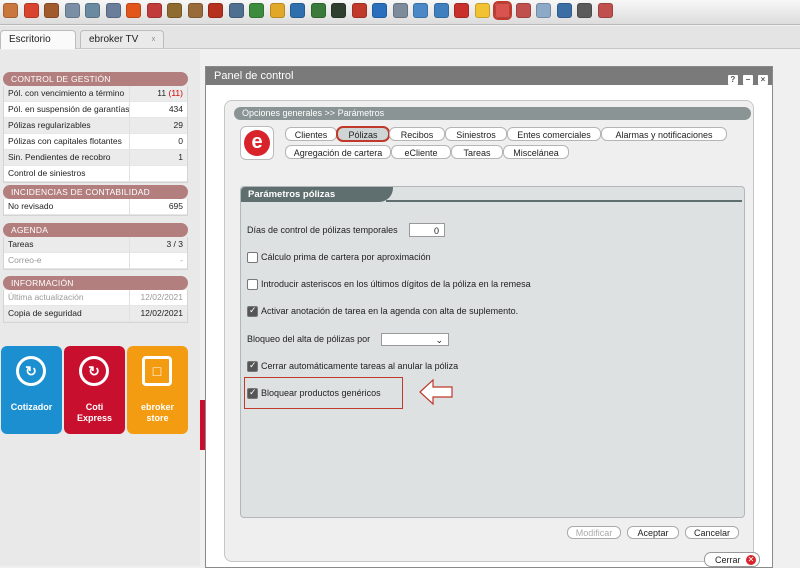  I want to click on coti-express-app-button: ↻ Coti Express, so click(94, 390).